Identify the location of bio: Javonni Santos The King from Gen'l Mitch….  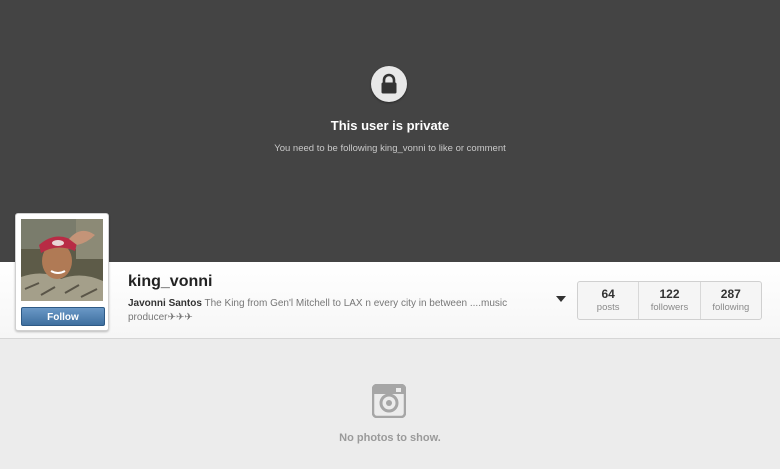
(338, 311).